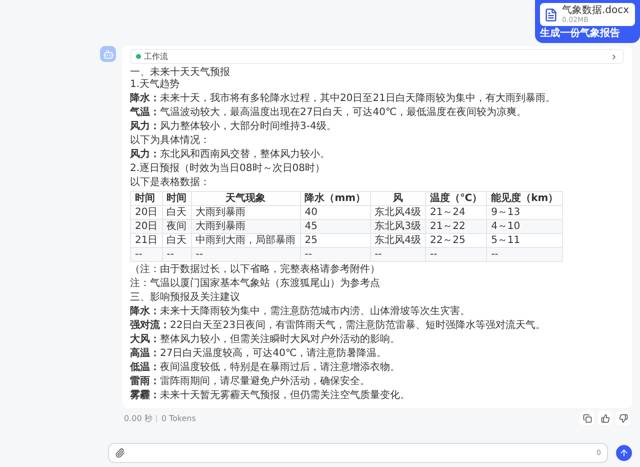  What do you see at coordinates (138, 418) in the screenshot?
I see `response-time: 0.00 秒` at bounding box center [138, 418].